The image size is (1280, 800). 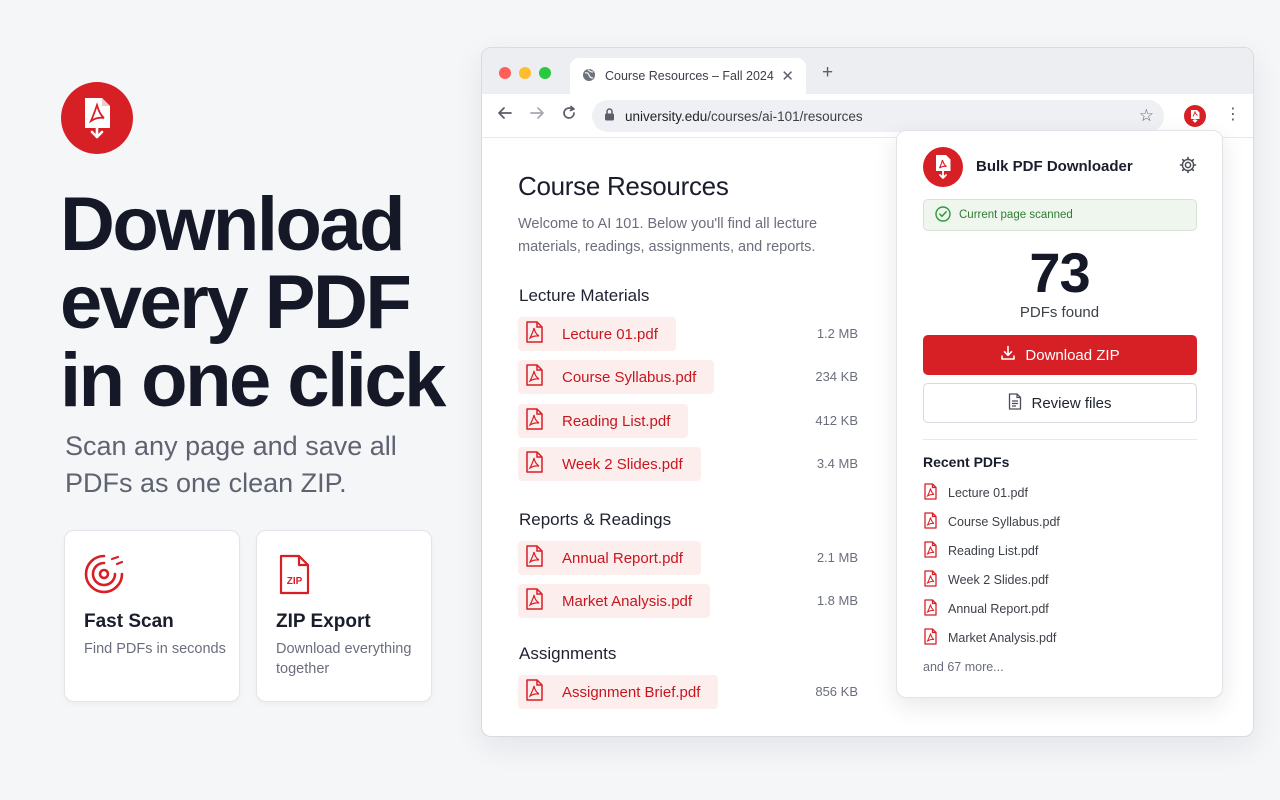 What do you see at coordinates (525, 73) in the screenshot?
I see `window-minimize-button` at bounding box center [525, 73].